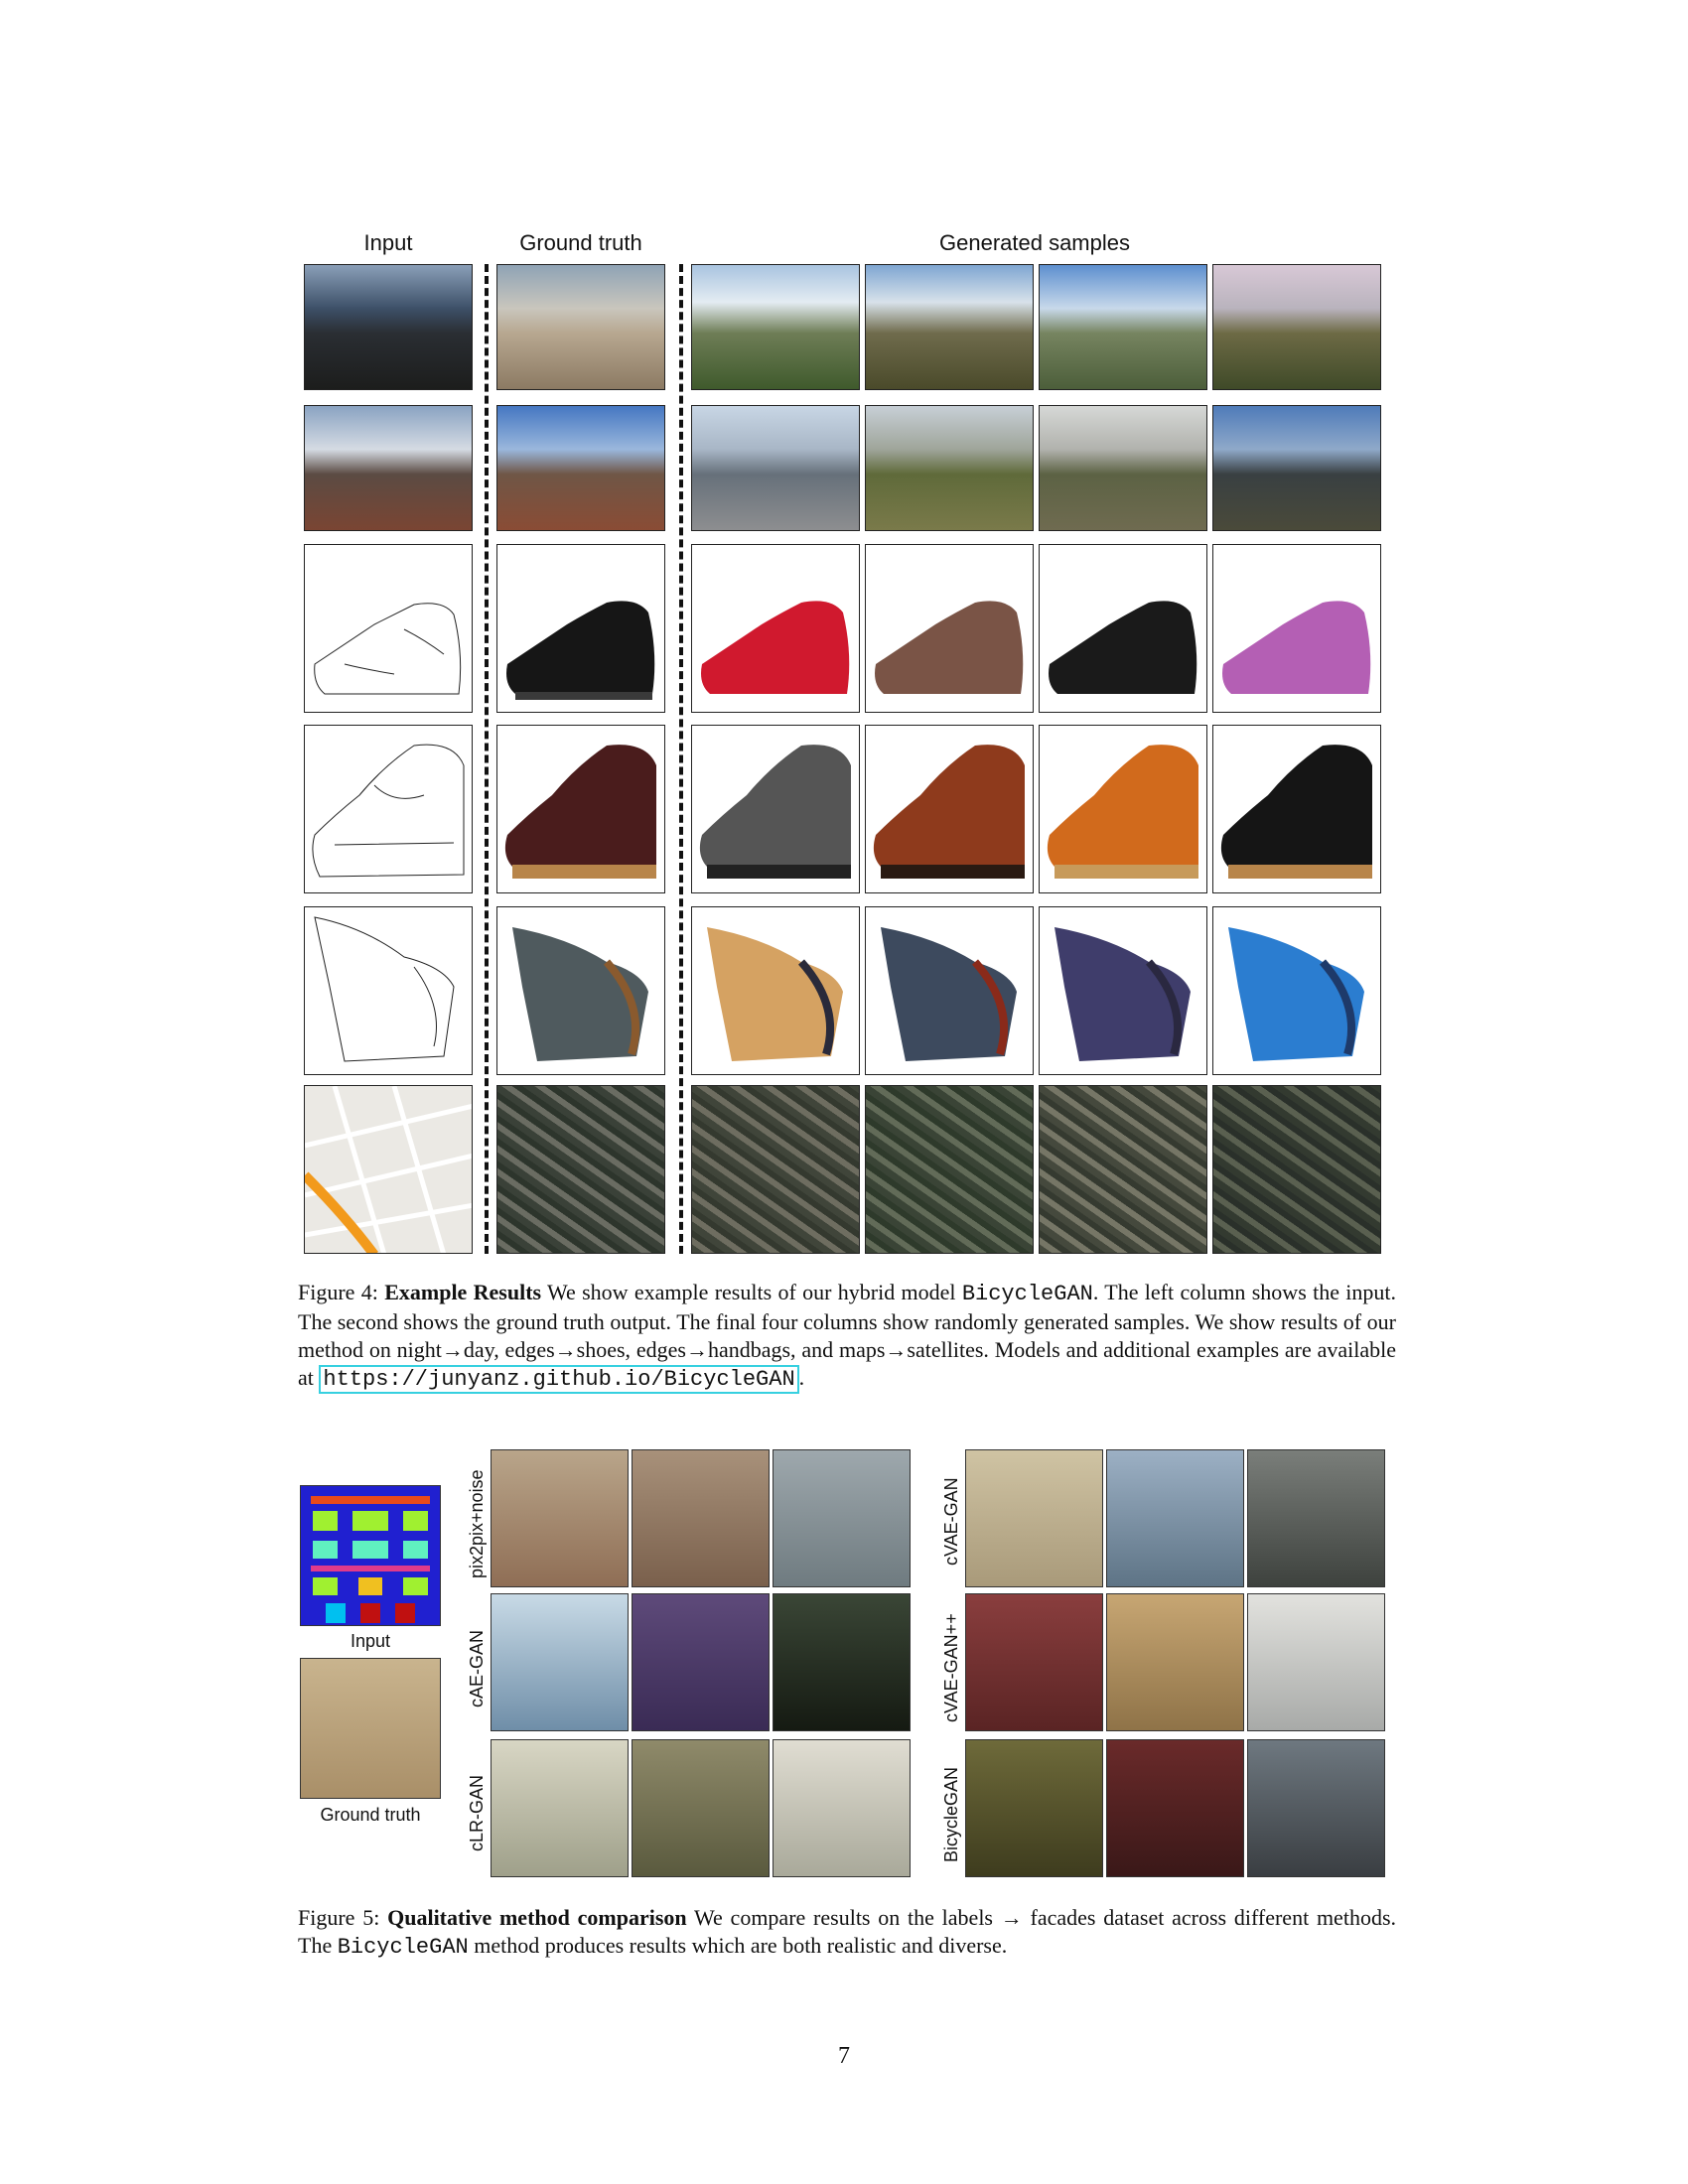 Image resolution: width=1688 pixels, height=2184 pixels. Describe the element at coordinates (951, 1814) in the screenshot. I see `method-label-bicyclegan: BicycleGAN` at that location.